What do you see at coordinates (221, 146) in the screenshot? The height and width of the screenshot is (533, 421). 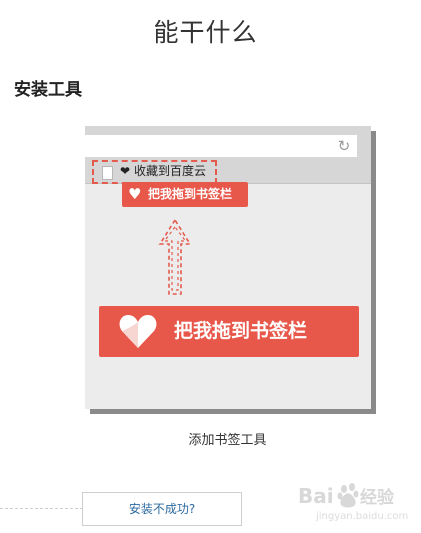 I see `address-bar` at bounding box center [221, 146].